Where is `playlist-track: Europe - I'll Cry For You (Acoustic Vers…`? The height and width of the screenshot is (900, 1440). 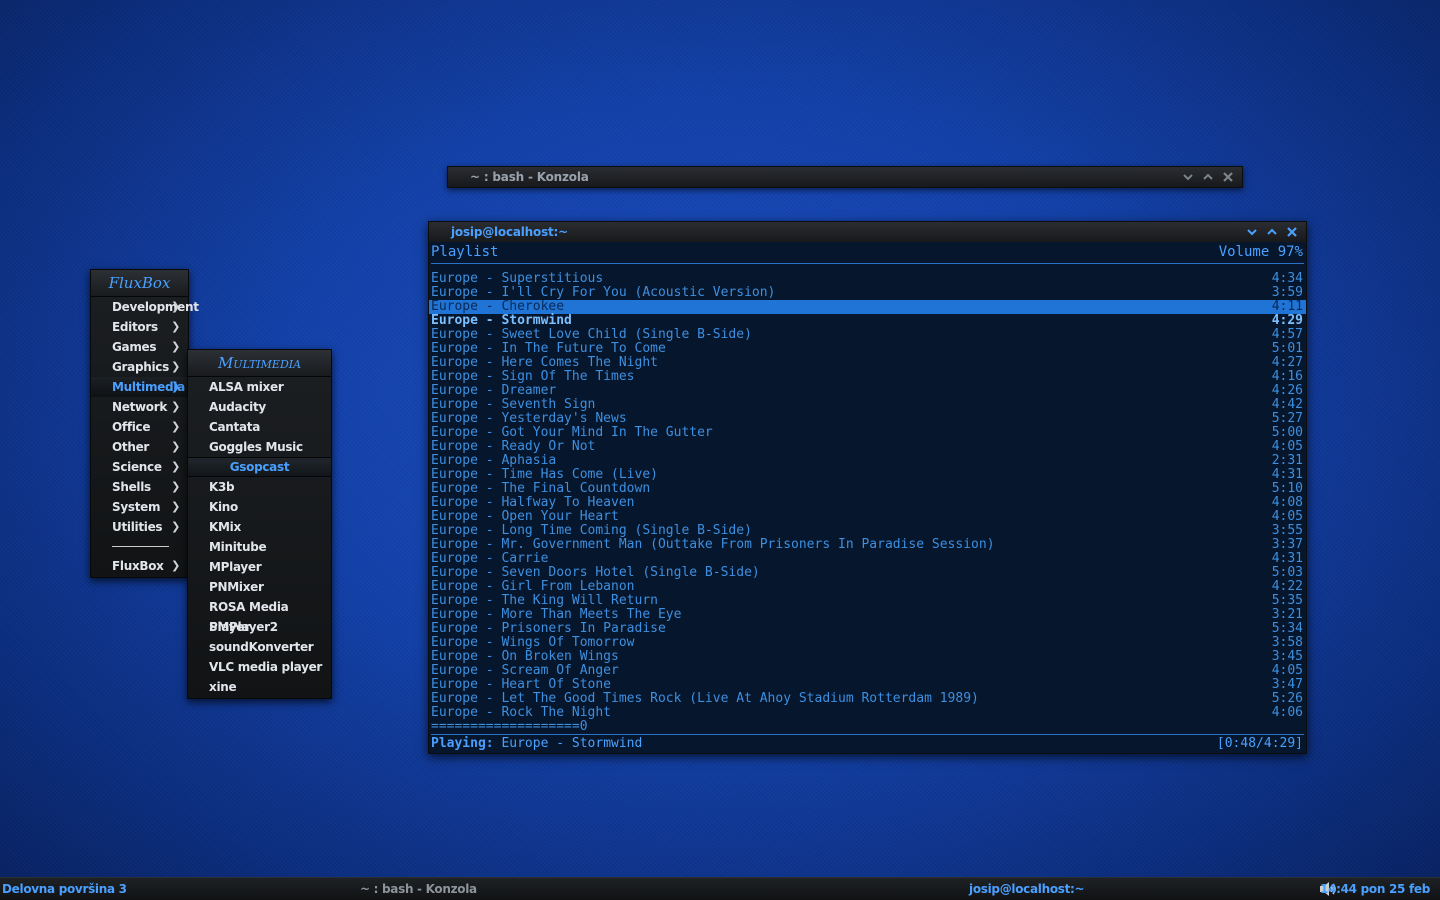 playlist-track: Europe - I'll Cry For You (Acoustic Vers… is located at coordinates (867, 293).